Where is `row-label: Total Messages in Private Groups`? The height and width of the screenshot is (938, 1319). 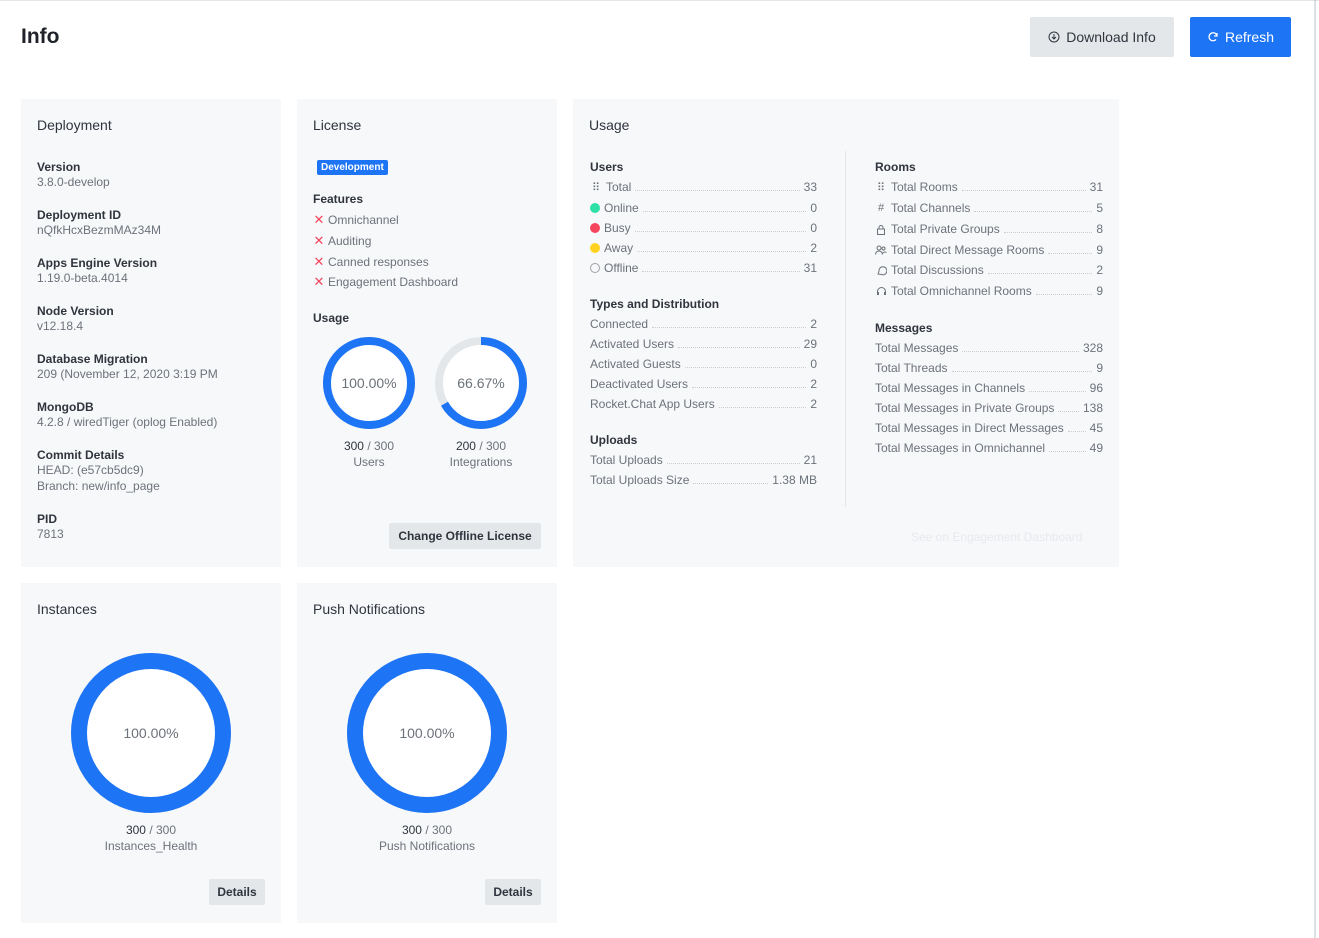
row-label: Total Messages in Private Groups is located at coordinates (965, 408).